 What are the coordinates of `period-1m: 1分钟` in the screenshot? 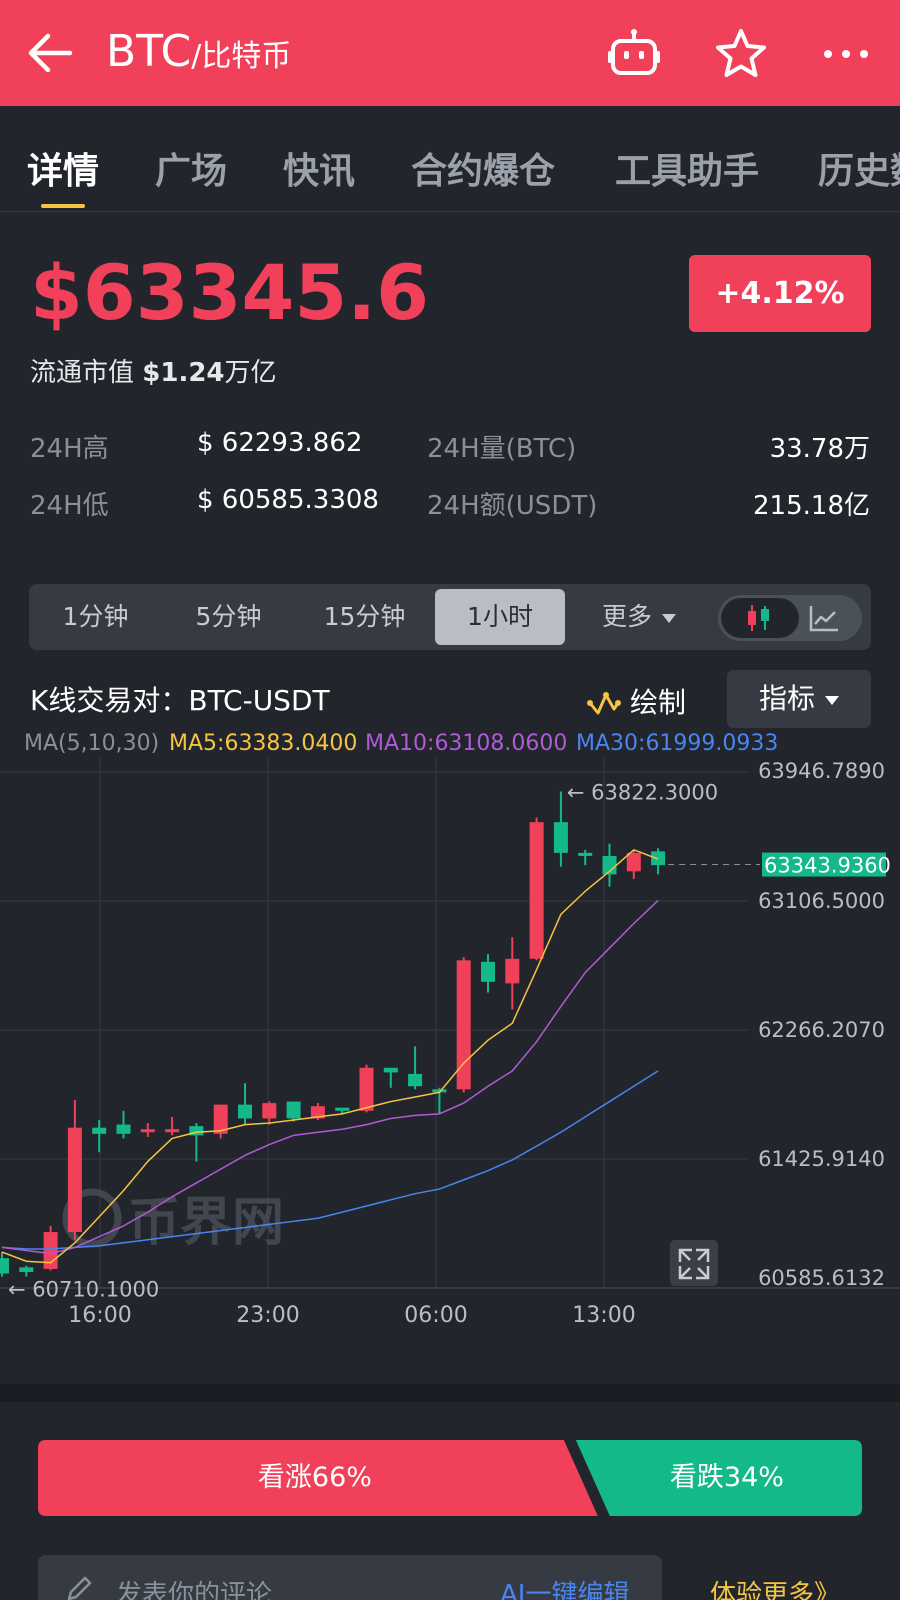 It's located at (95, 617).